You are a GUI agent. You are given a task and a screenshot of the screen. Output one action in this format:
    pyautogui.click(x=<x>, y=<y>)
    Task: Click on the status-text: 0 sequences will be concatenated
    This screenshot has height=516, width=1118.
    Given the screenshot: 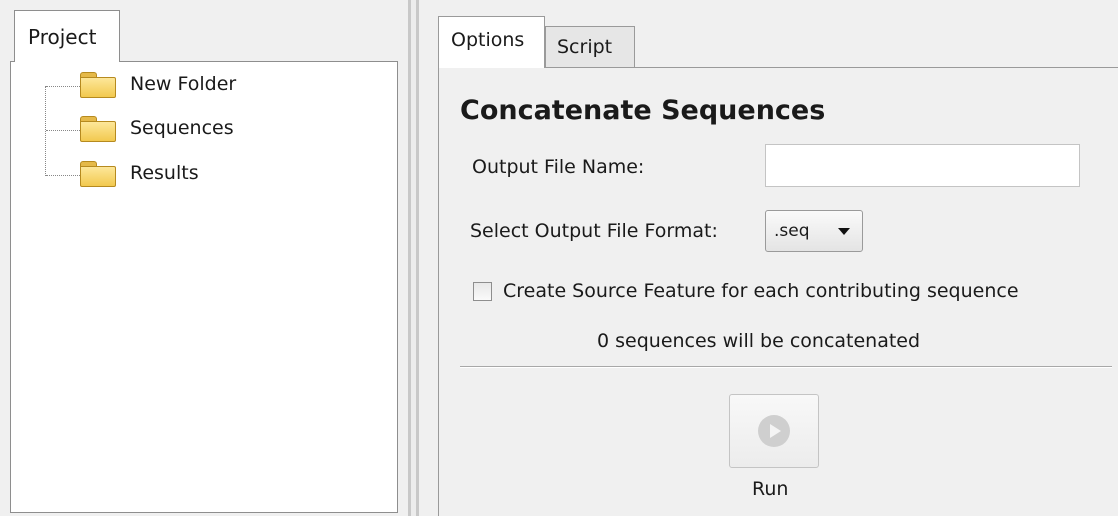 What is the action you would take?
    pyautogui.click(x=759, y=341)
    